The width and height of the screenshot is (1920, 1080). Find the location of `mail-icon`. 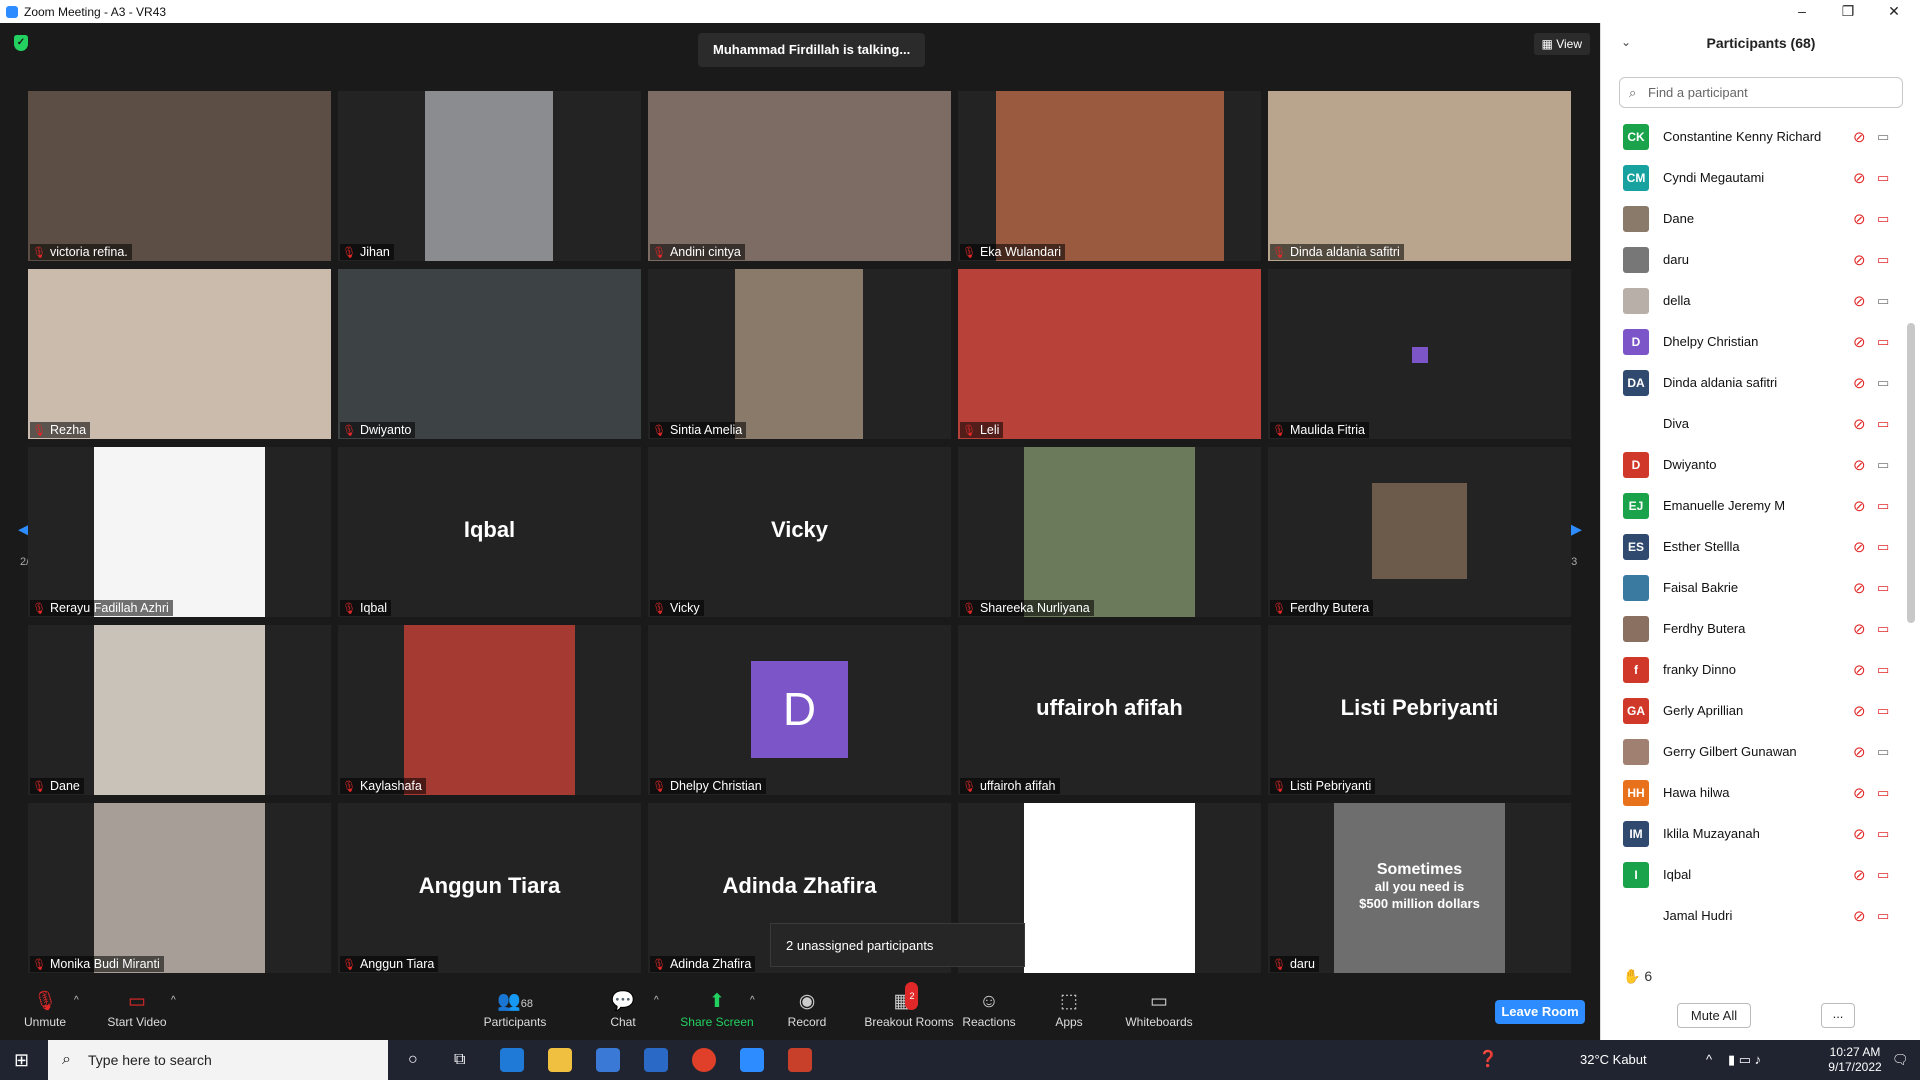

mail-icon is located at coordinates (656, 1060).